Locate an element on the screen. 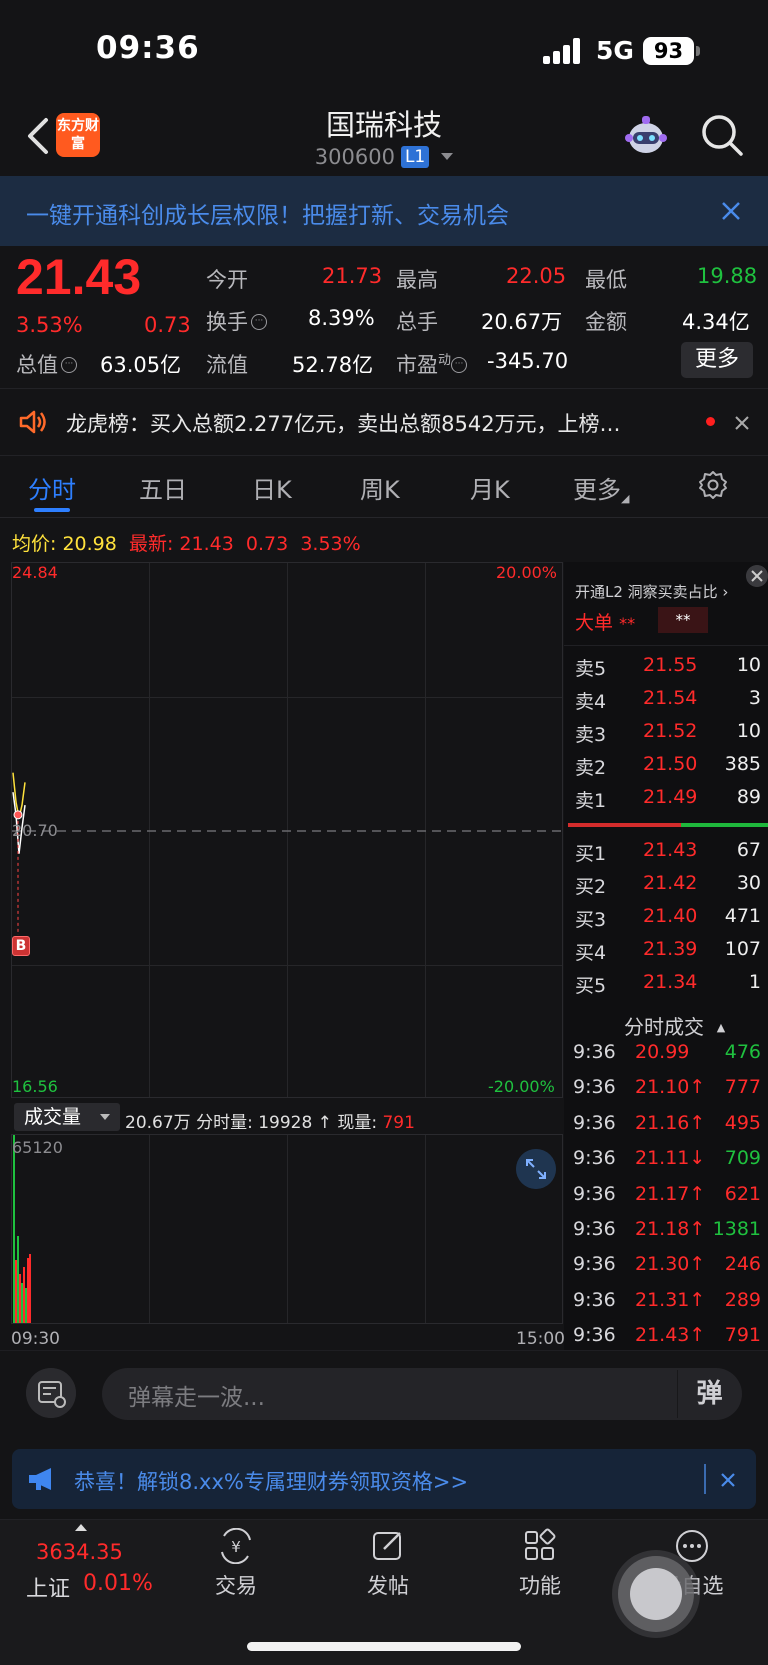  index-name: 上证 is located at coordinates (48, 1587).